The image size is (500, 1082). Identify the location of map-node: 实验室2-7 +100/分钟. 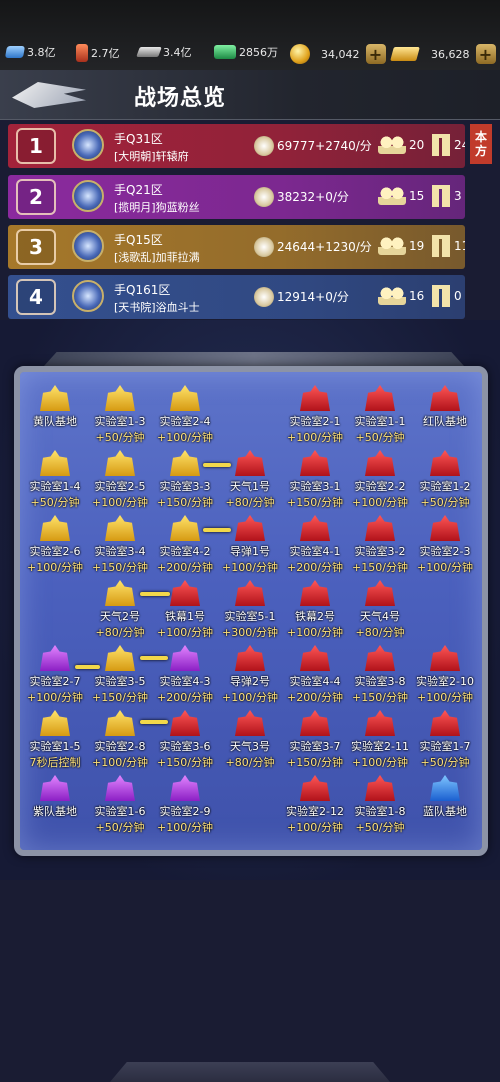
(55, 675).